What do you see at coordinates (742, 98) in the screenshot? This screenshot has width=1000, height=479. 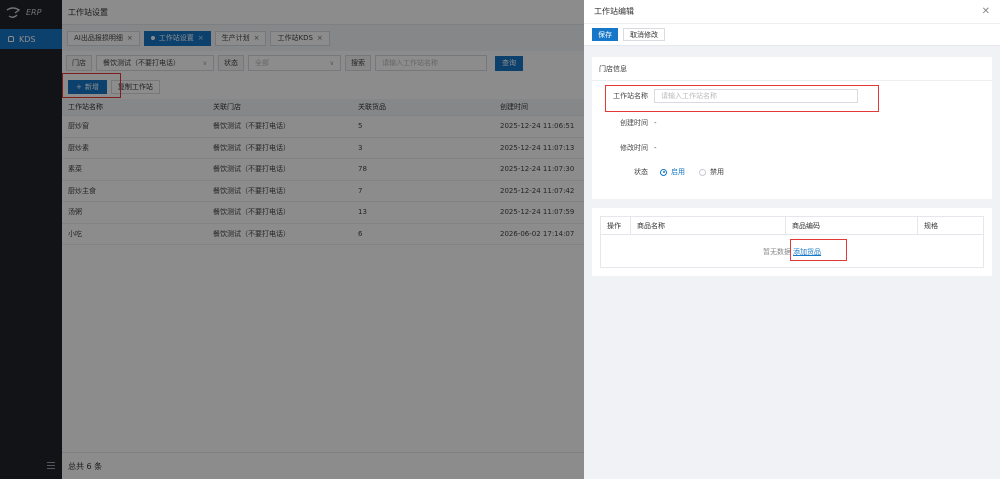 I see `highlight-box-name` at bounding box center [742, 98].